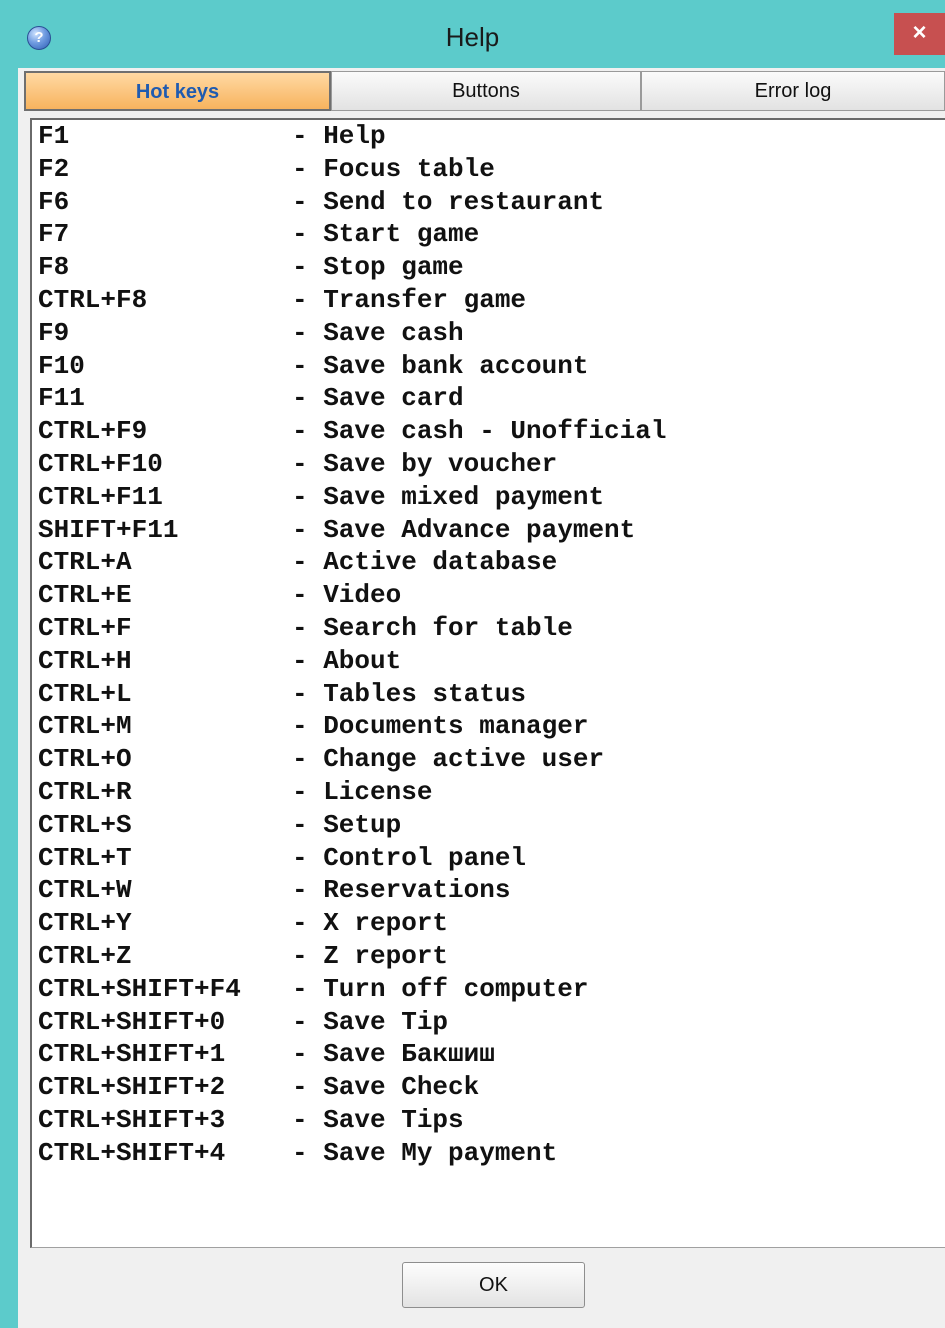 The width and height of the screenshot is (945, 1328). I want to click on hotkey-key: CTRL+W, so click(85, 890).